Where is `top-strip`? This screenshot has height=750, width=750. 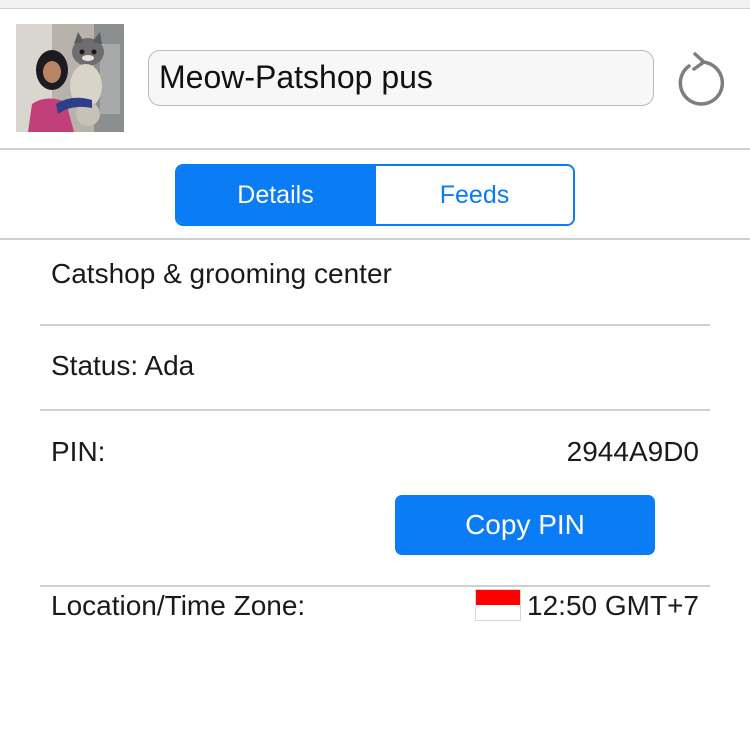
top-strip is located at coordinates (375, 4).